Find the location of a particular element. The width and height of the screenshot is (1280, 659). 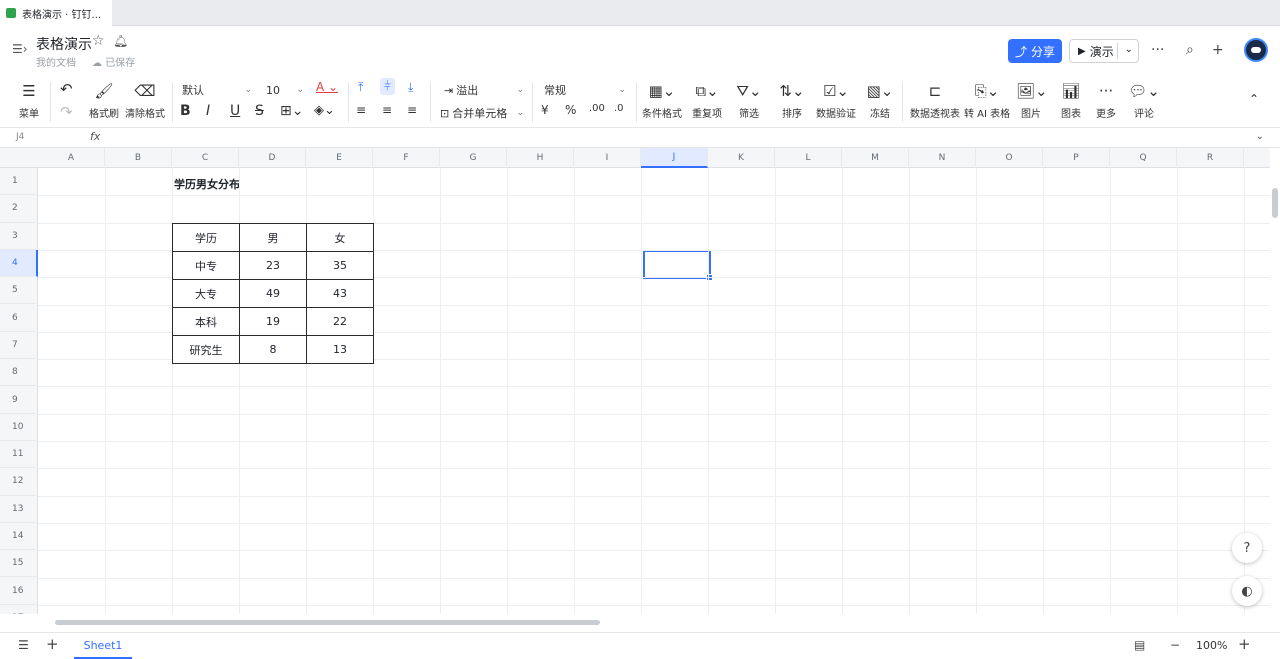

row-label: 15 is located at coordinates (19, 564).